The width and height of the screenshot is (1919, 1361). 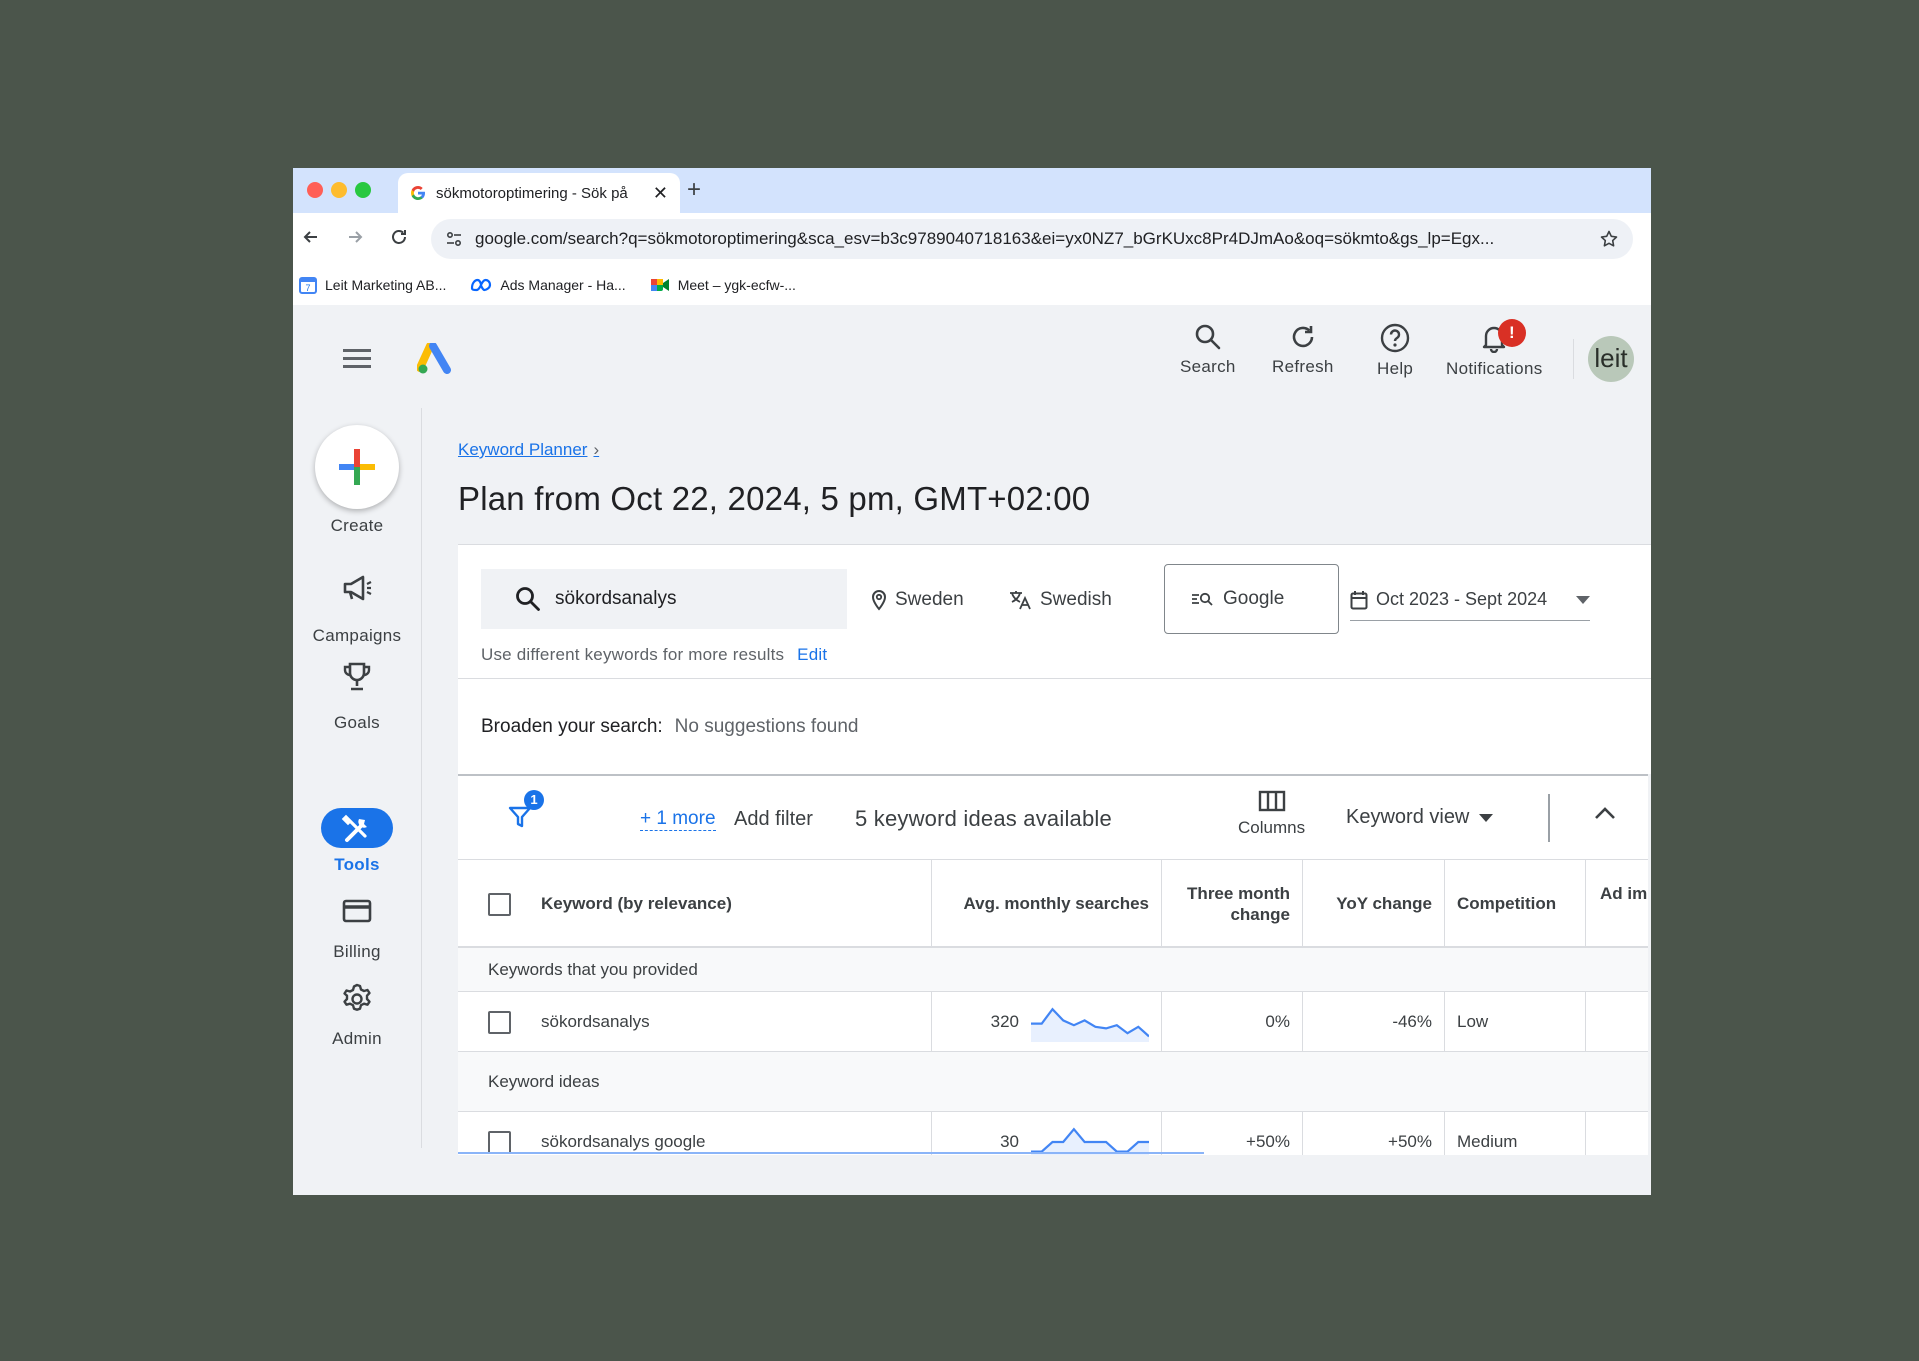 I want to click on keyword-value: sökordsanalys, so click(x=616, y=598).